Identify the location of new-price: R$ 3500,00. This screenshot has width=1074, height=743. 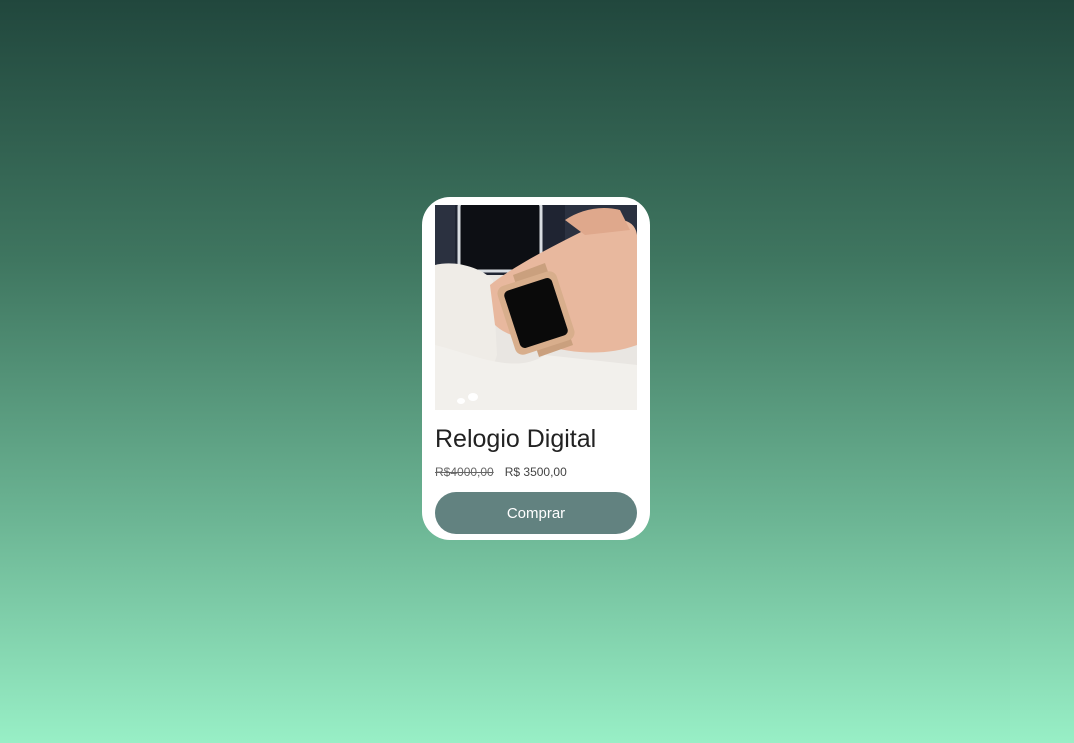
(535, 472).